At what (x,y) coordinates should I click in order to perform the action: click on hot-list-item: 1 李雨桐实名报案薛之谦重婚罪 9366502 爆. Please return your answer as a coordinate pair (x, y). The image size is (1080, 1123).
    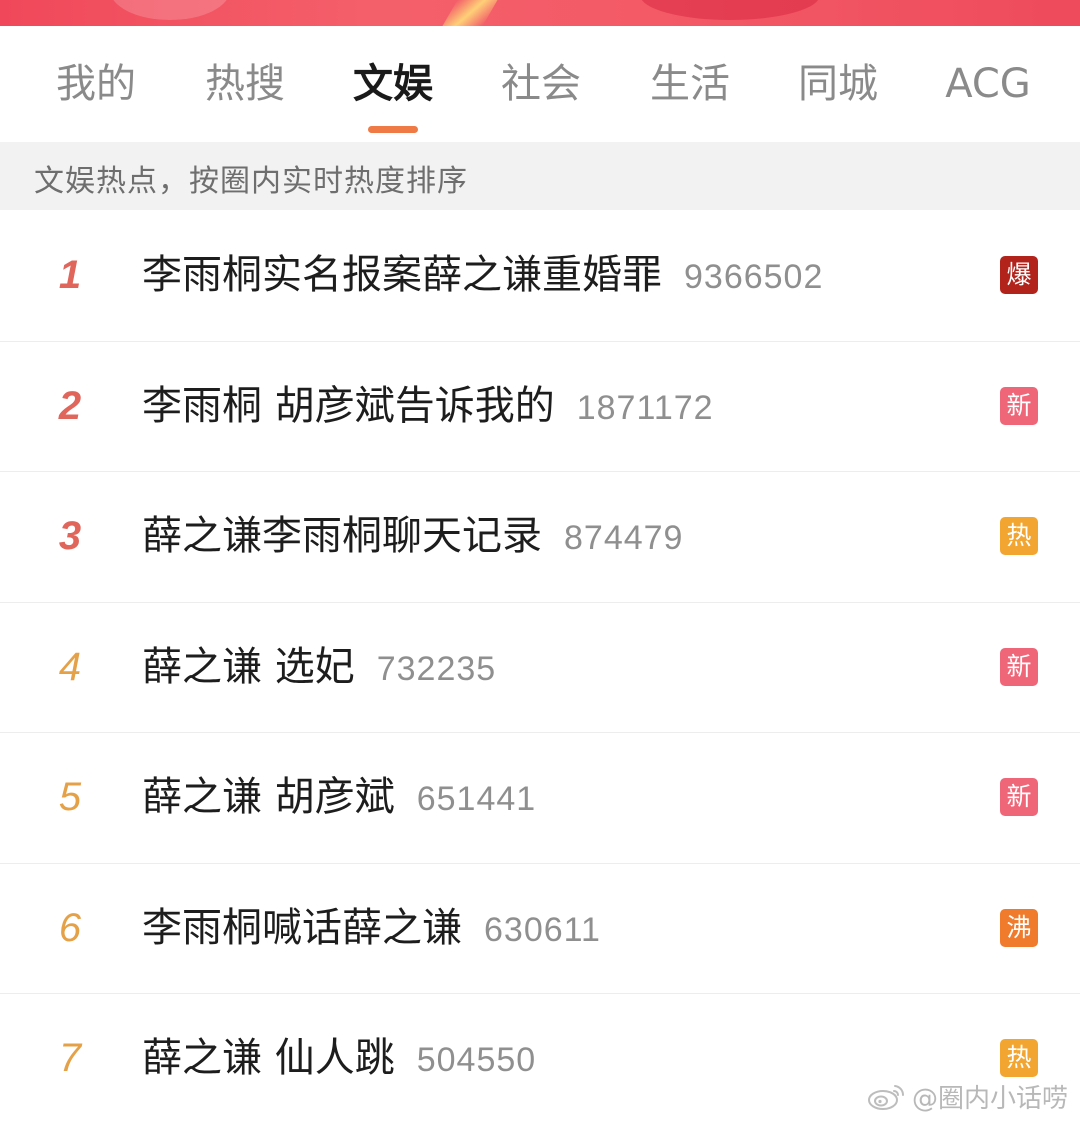
    Looking at the image, I should click on (540, 276).